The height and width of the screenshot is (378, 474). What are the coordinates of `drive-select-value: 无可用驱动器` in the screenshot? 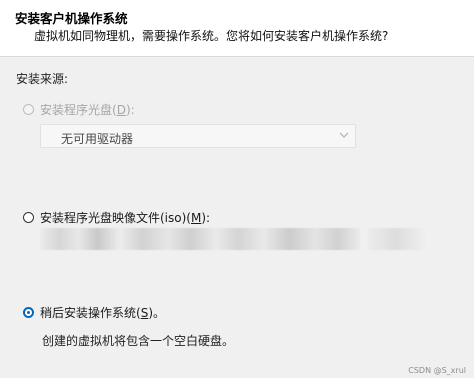 It's located at (97, 139).